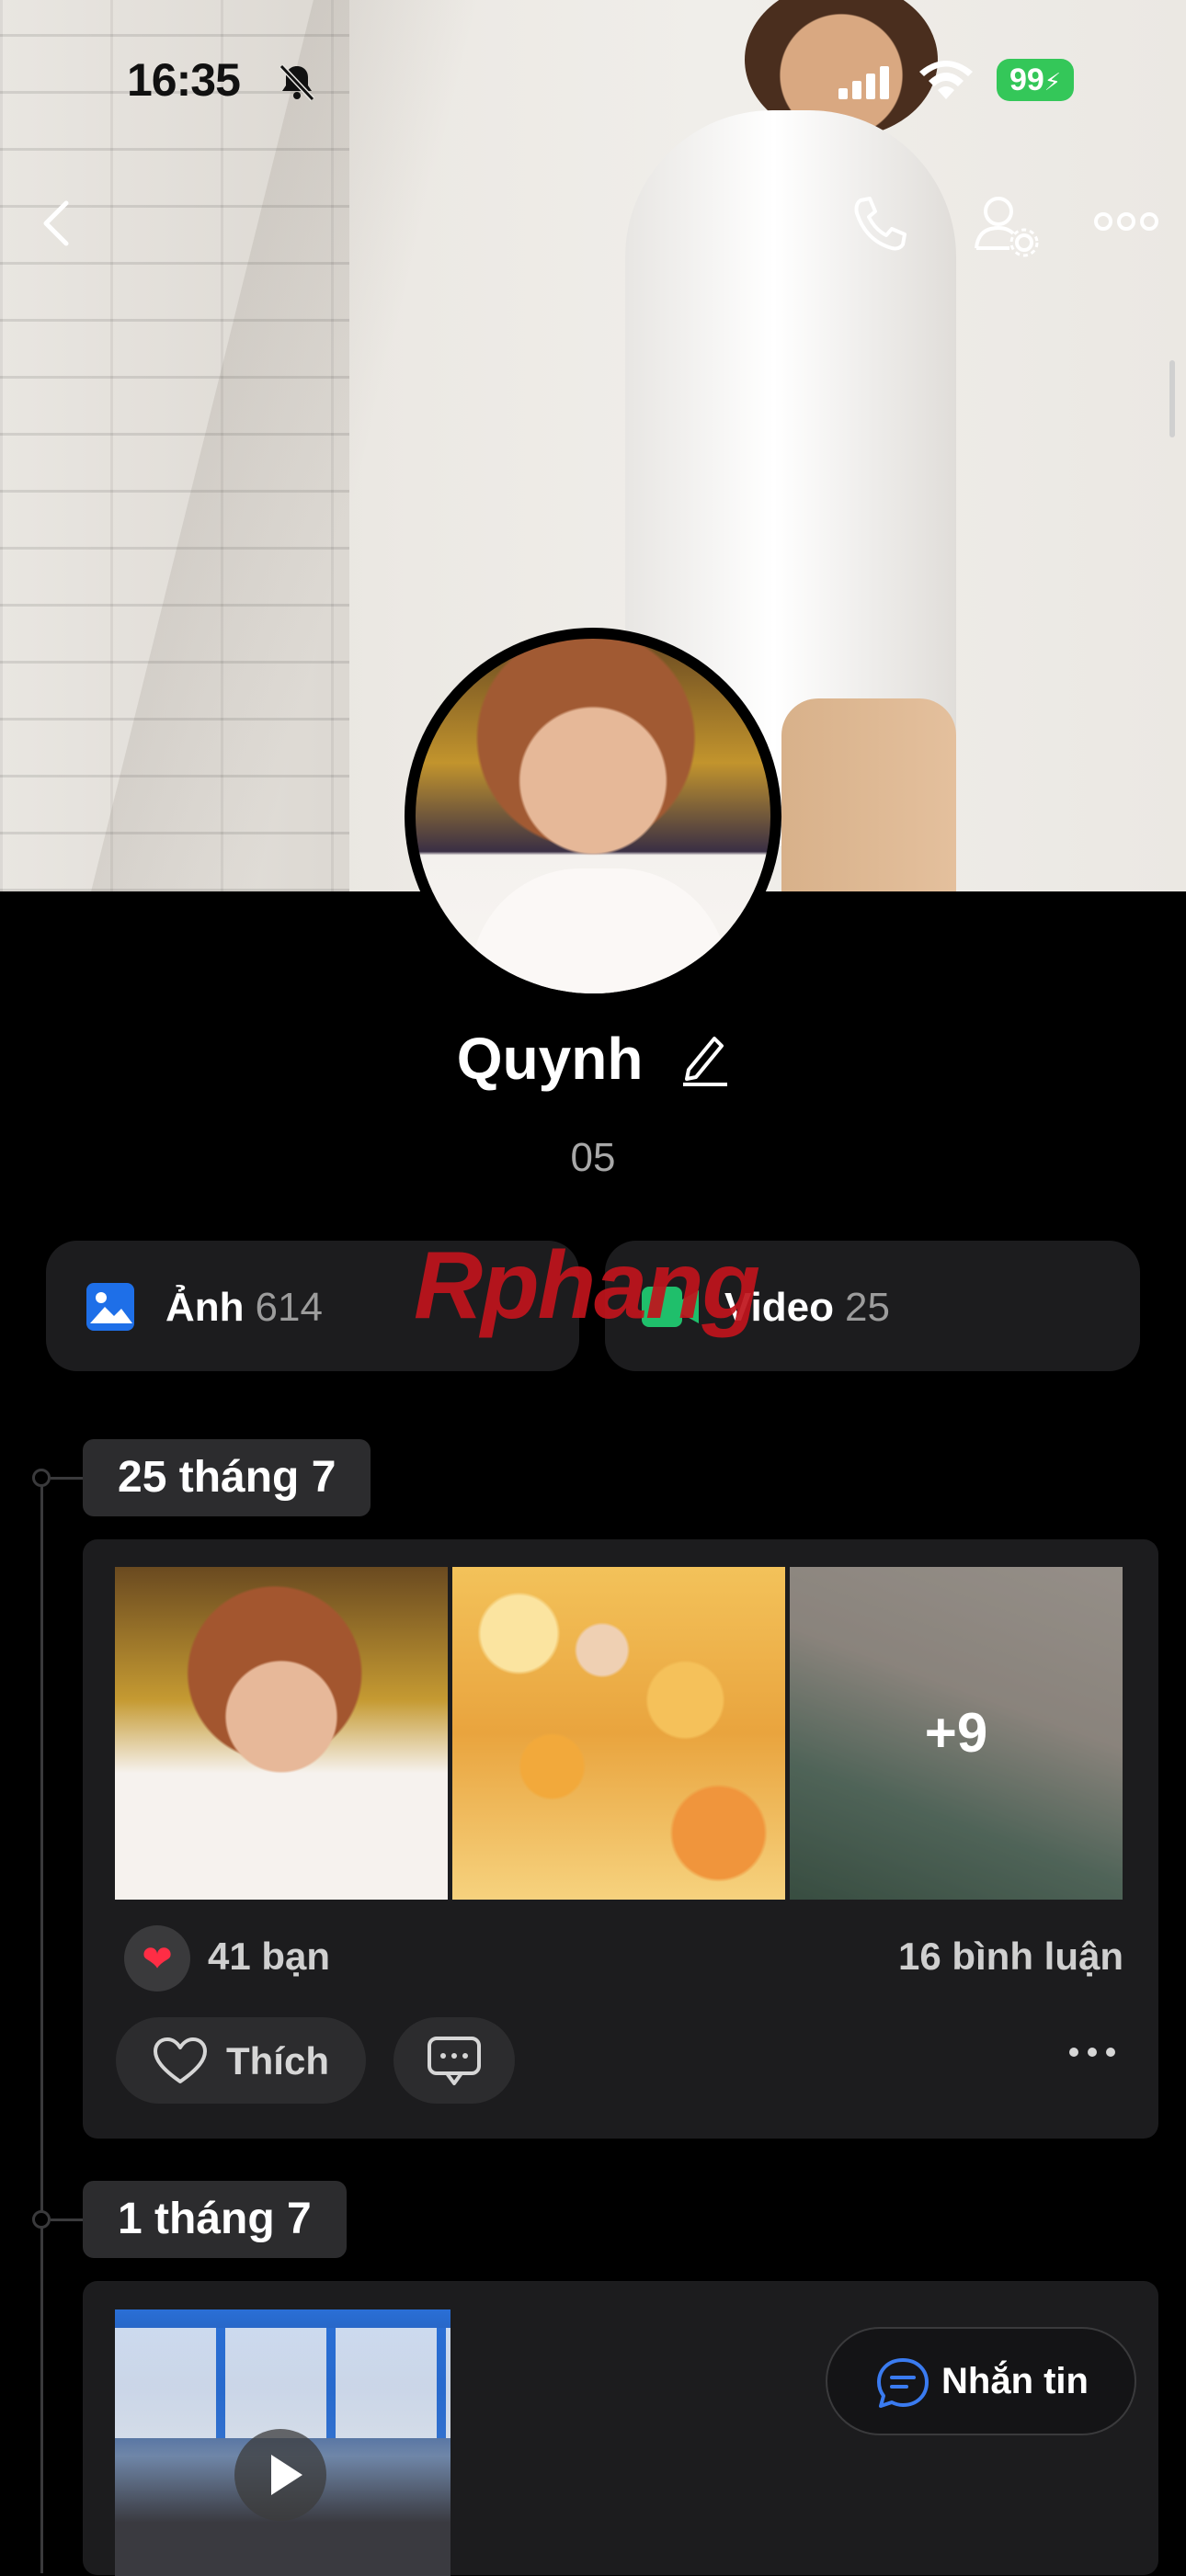  I want to click on heart-icon: ❤, so click(157, 1958).